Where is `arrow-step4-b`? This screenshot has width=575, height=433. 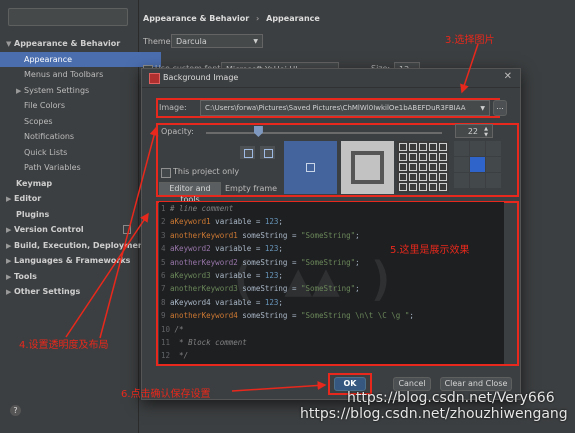 arrow-step4-b is located at coordinates (129, 232).